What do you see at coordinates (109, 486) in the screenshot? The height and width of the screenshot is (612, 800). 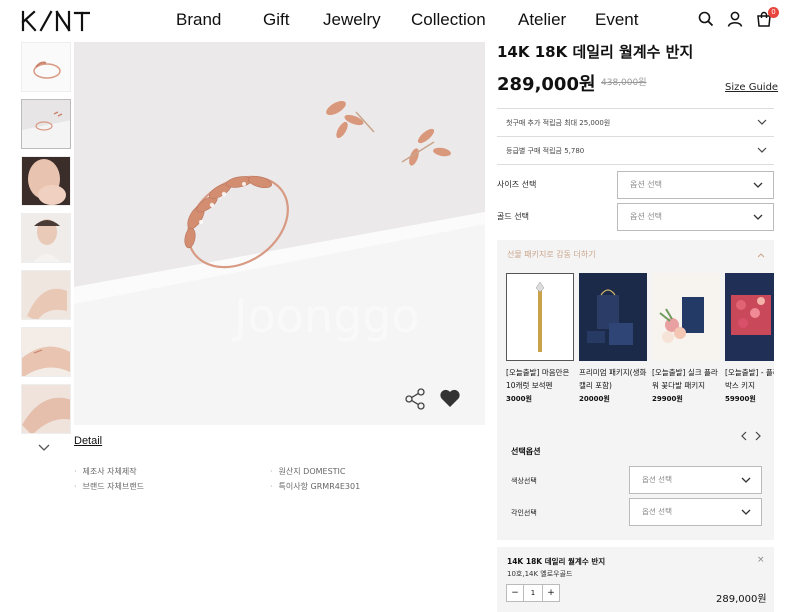 I see `spec-brand: 브랜드 자체브랜드` at bounding box center [109, 486].